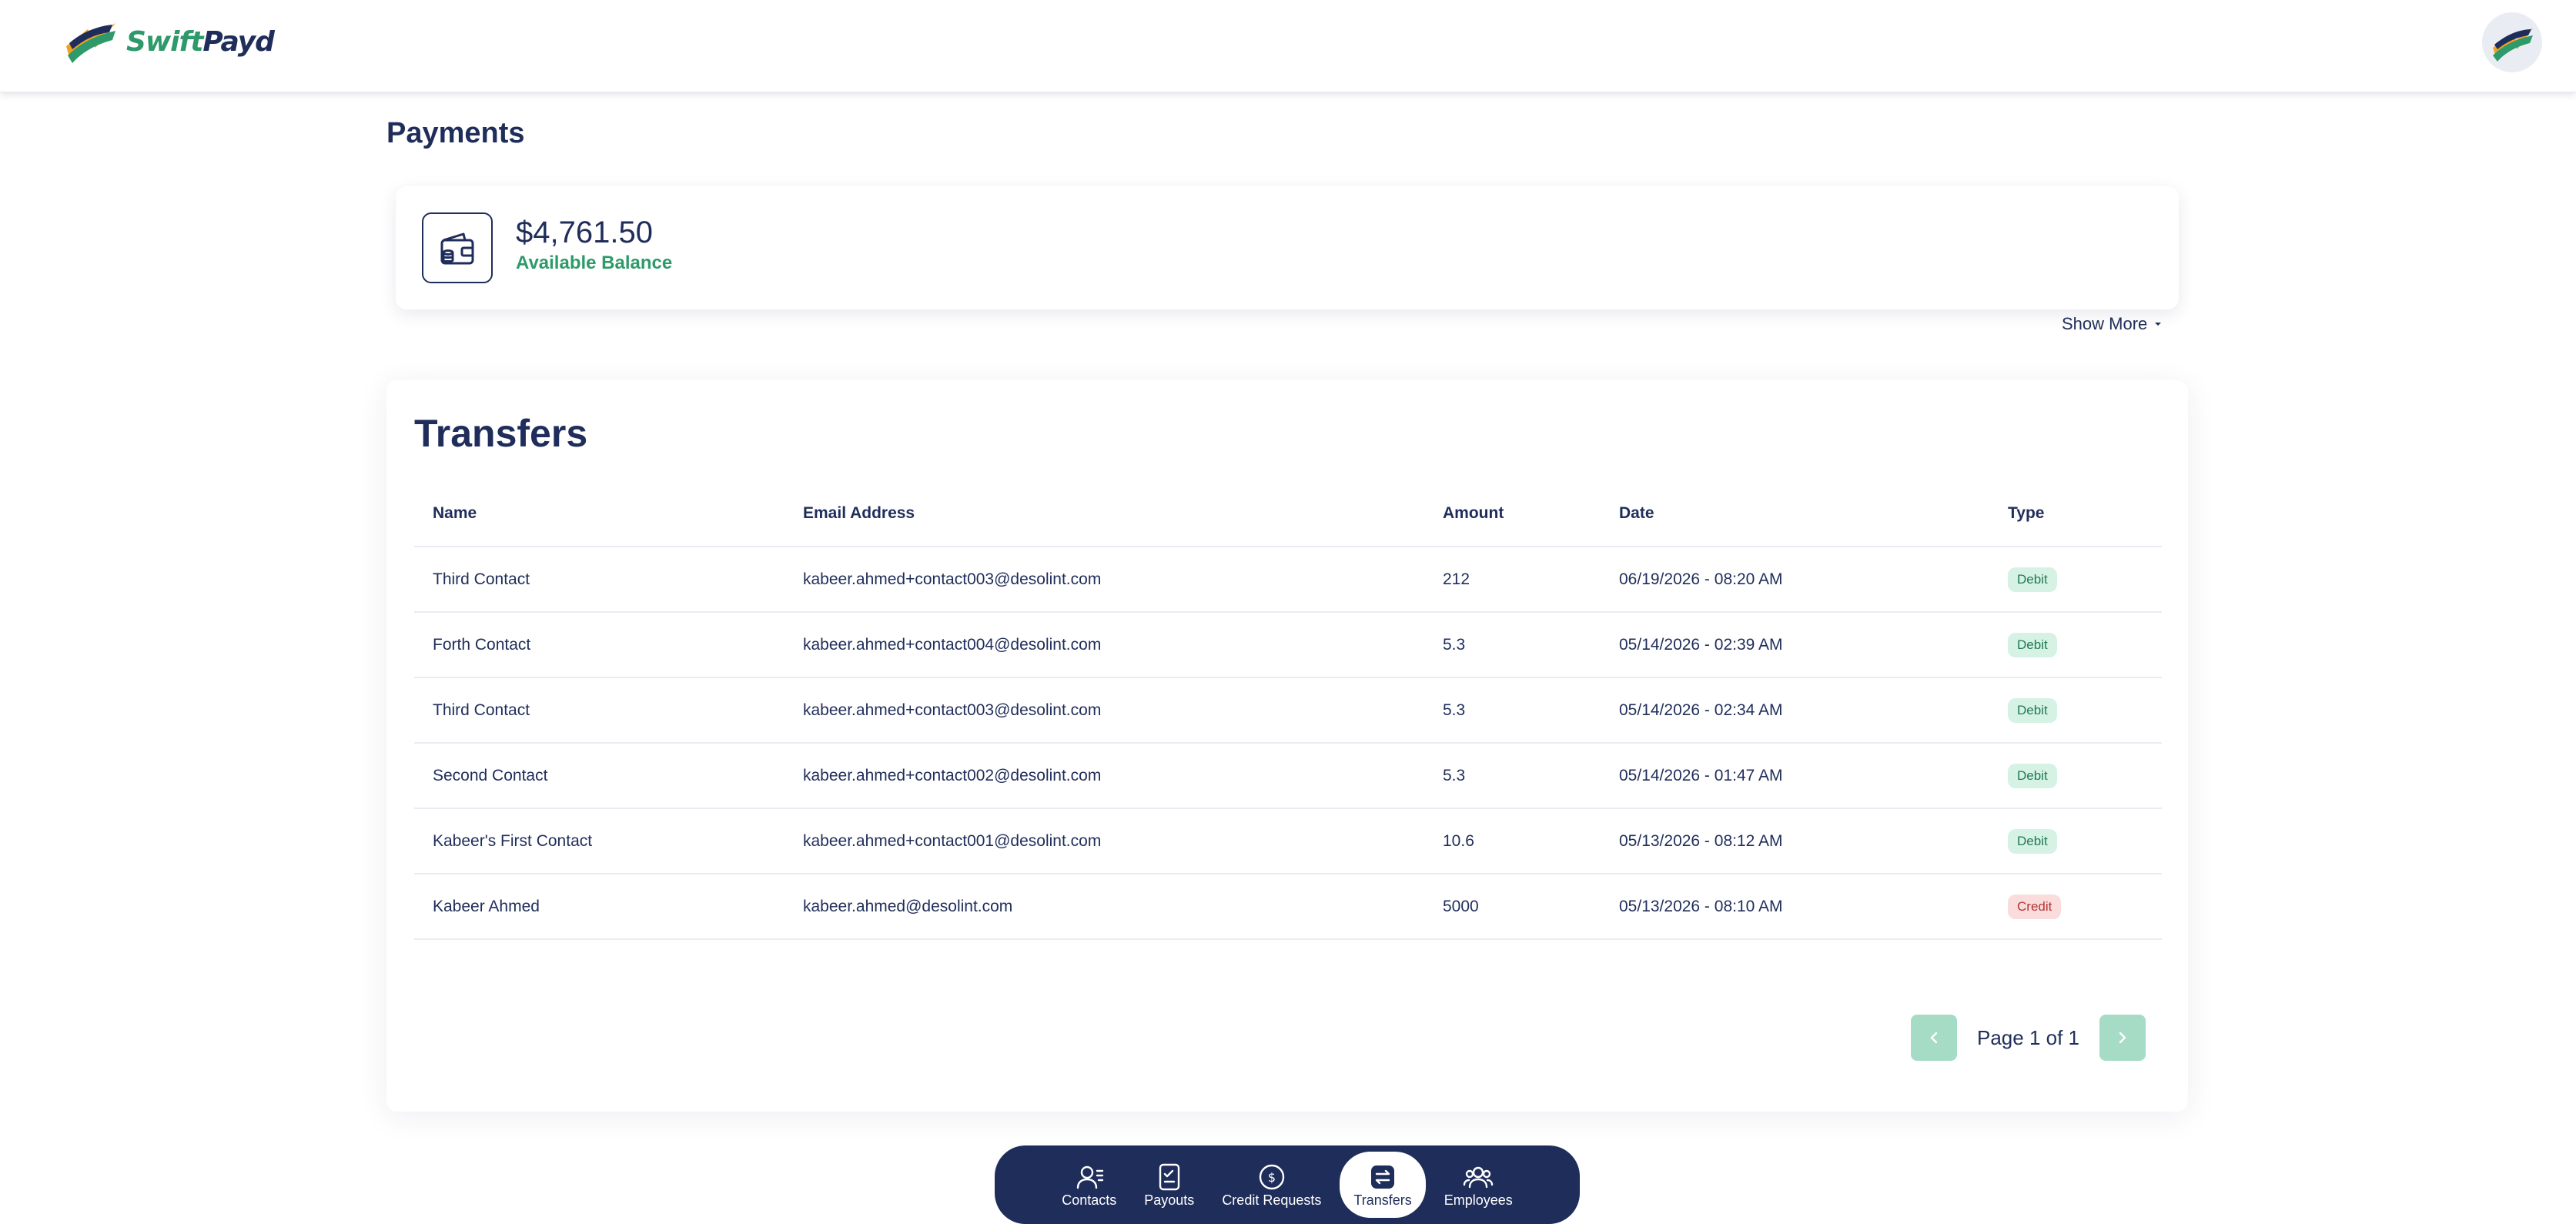 The width and height of the screenshot is (2576, 1224). What do you see at coordinates (1795, 907) in the screenshot?
I see `cell-date: 05/13/2026 - 08:10 AM` at bounding box center [1795, 907].